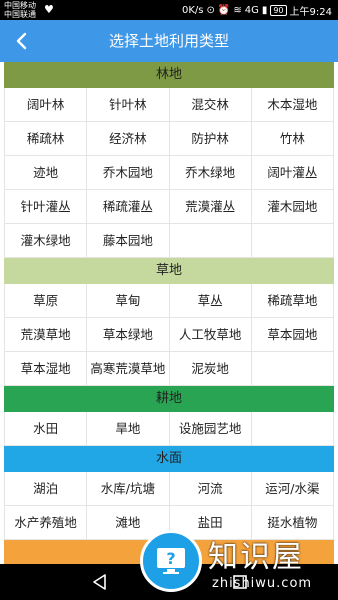  I want to click on land-type-option: 草本园地, so click(292, 335).